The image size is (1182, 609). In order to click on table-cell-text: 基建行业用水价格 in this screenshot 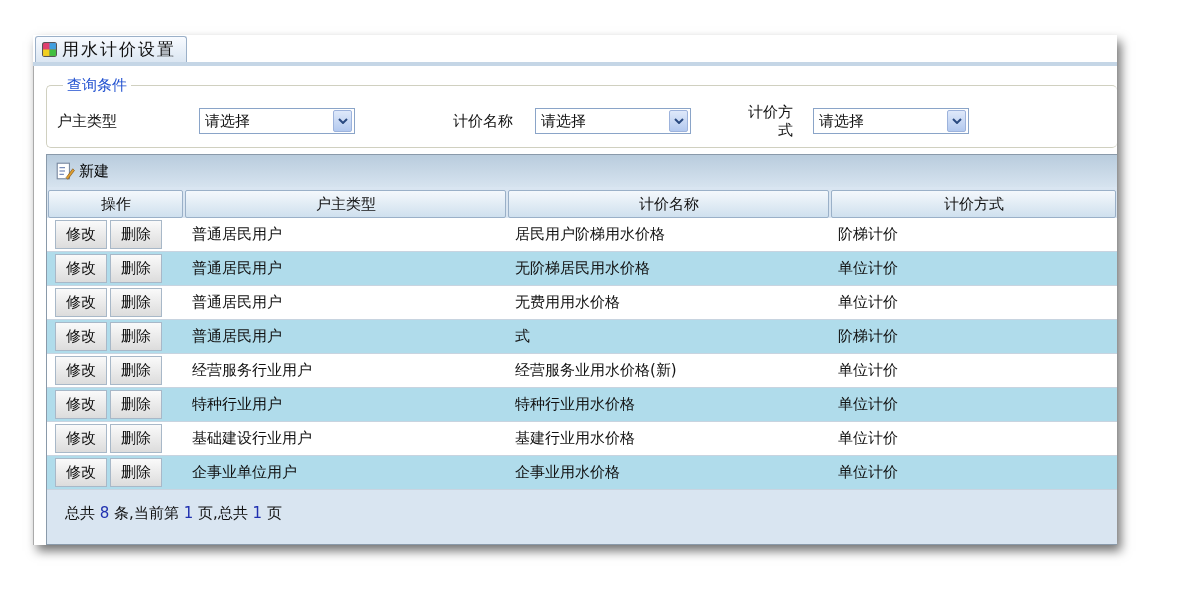, I will do `click(575, 438)`.